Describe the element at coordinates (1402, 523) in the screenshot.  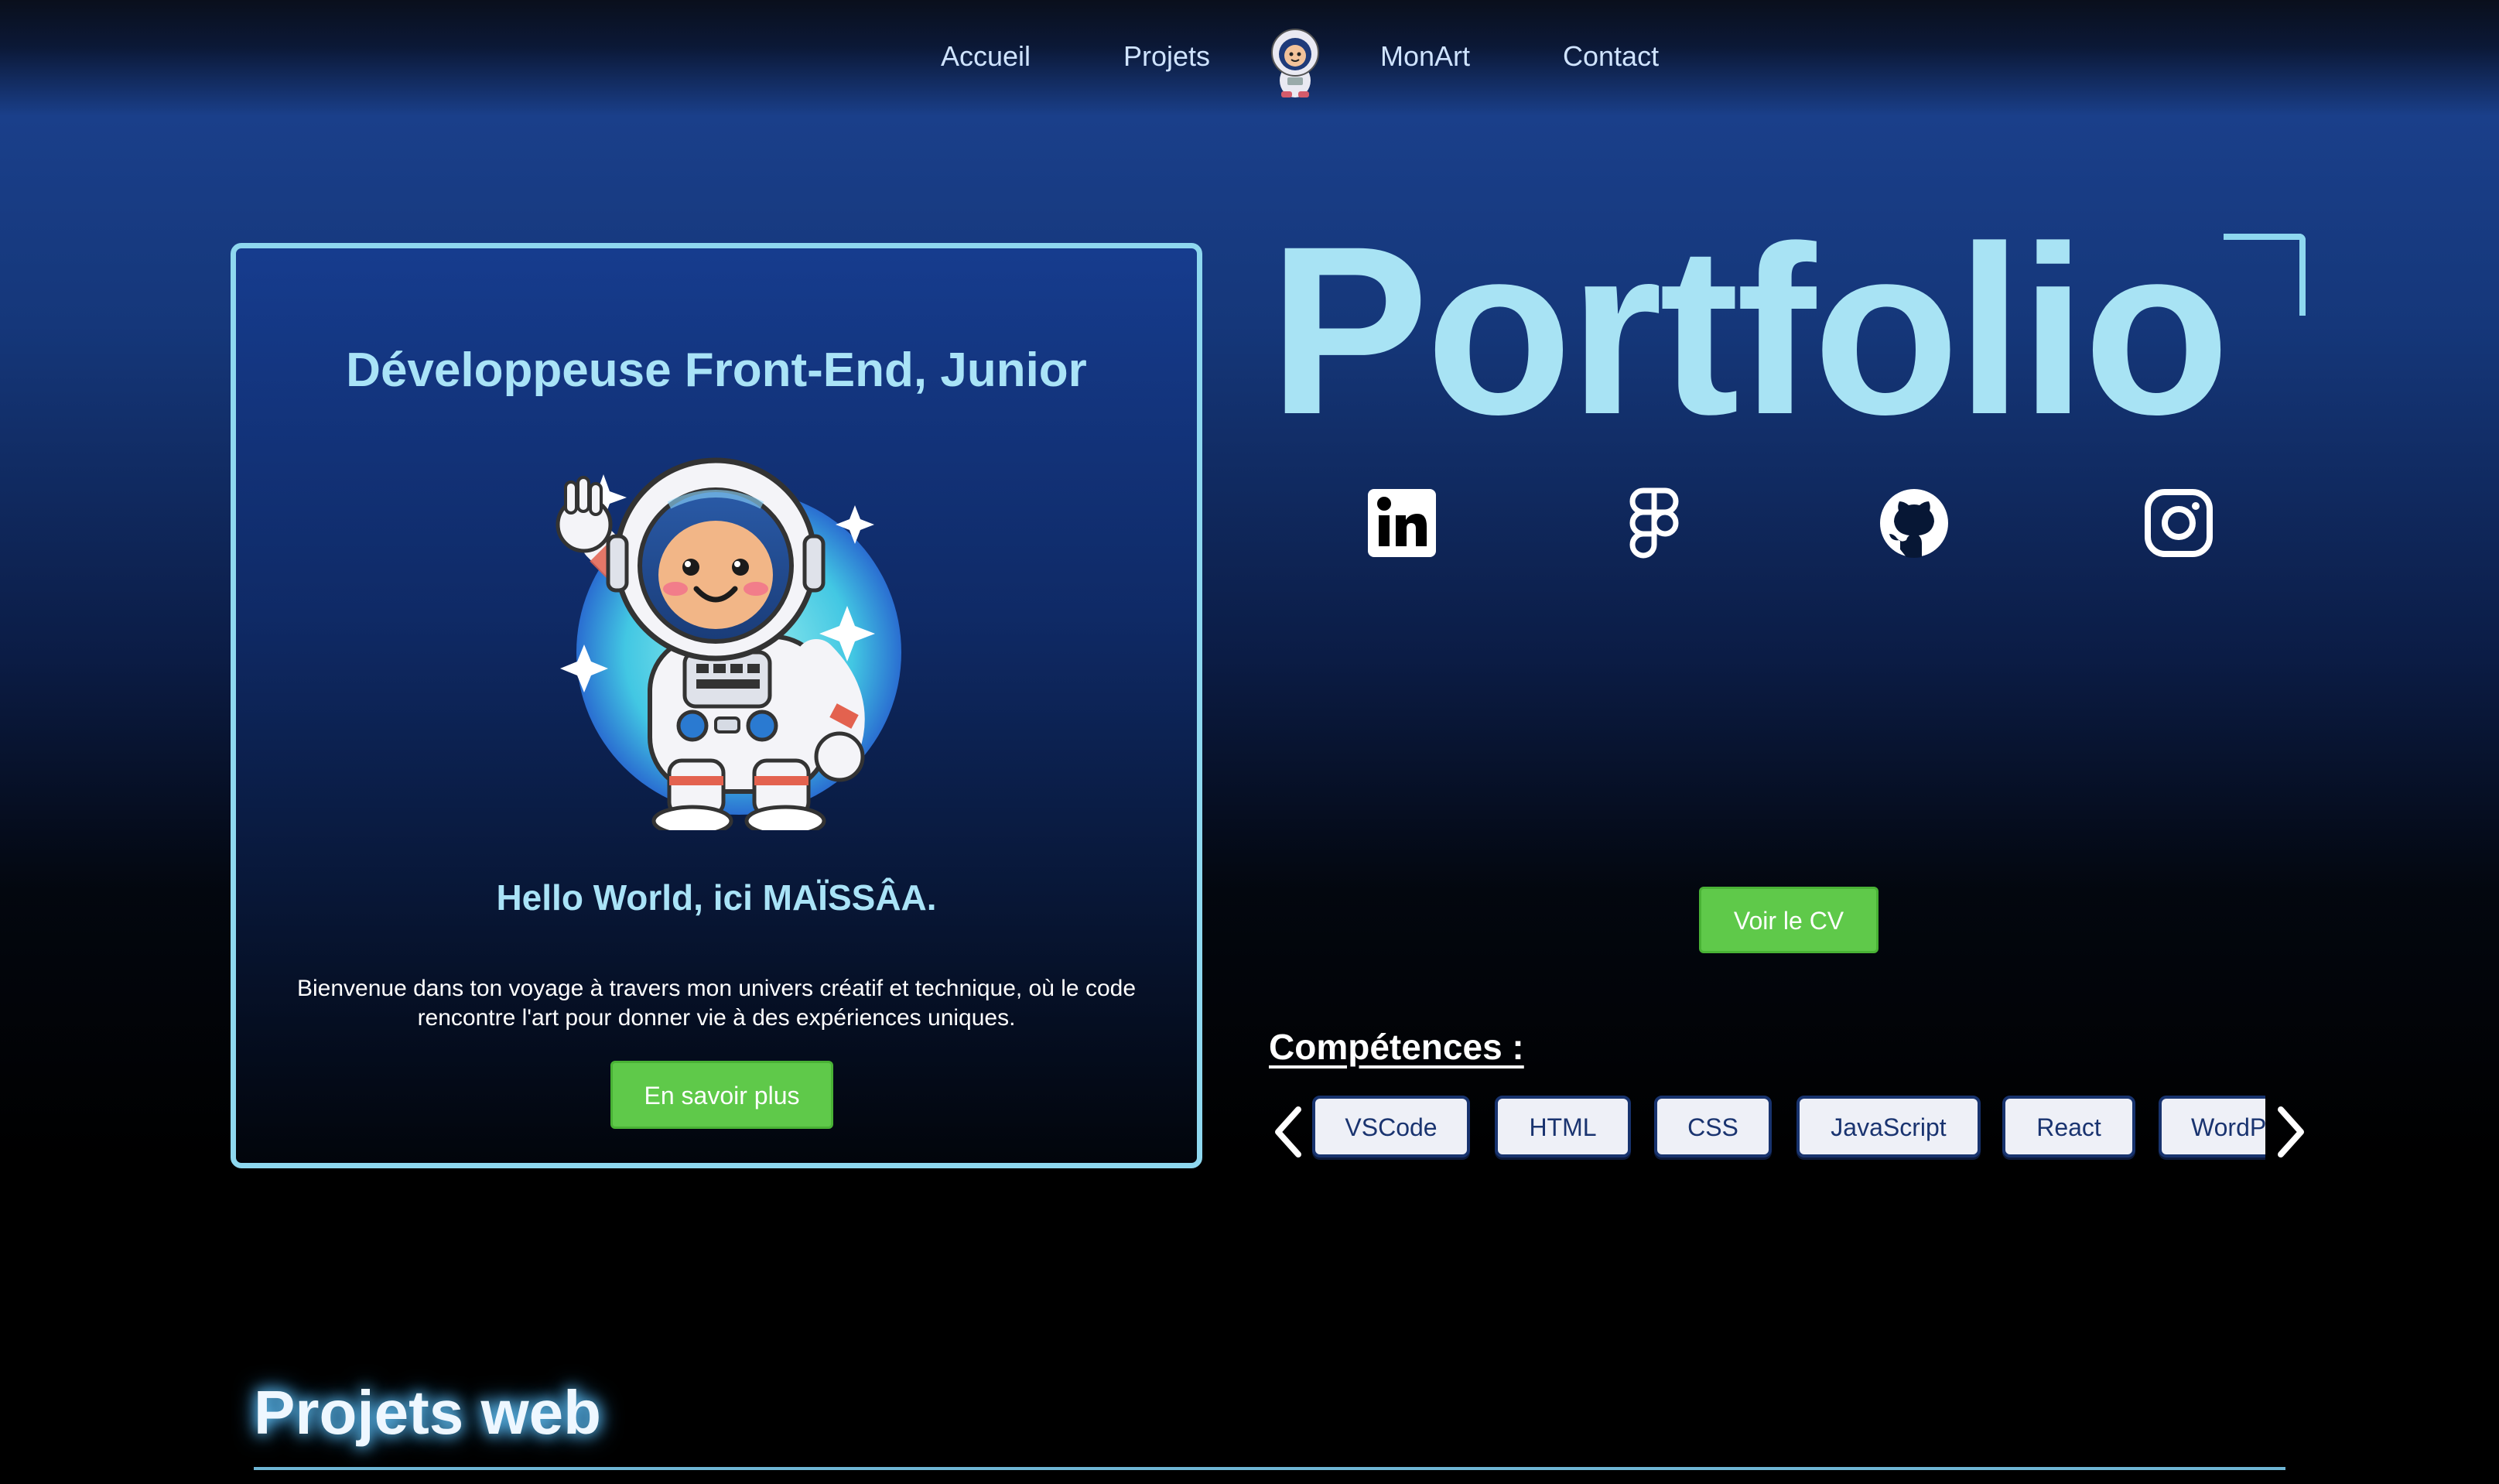
I see `linkedin-icon` at that location.